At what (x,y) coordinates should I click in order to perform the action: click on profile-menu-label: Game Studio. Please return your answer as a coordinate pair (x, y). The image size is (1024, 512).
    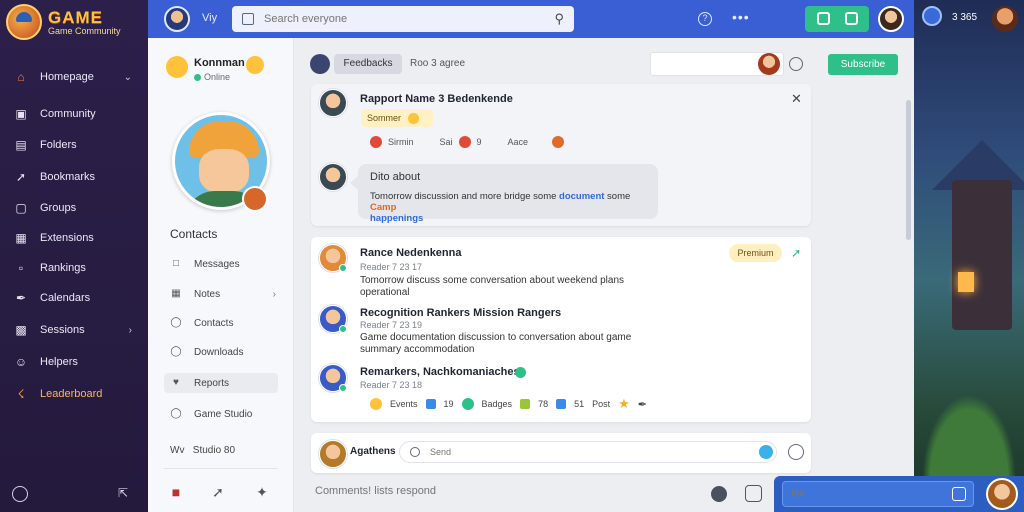
    Looking at the image, I should click on (223, 414).